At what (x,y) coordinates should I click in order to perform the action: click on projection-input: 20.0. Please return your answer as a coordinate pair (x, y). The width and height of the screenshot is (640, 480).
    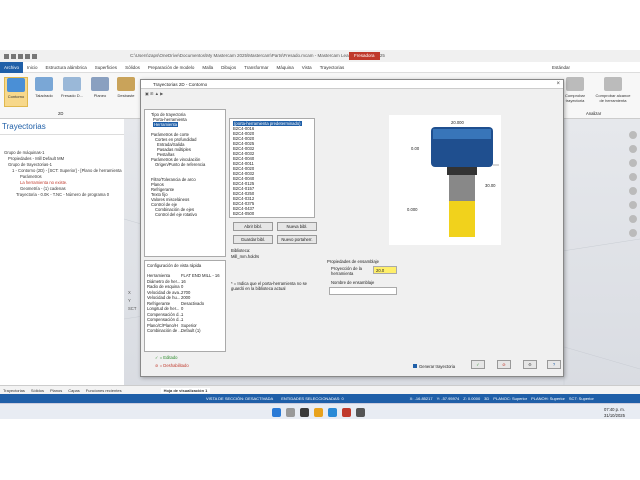
    Looking at the image, I should click on (385, 270).